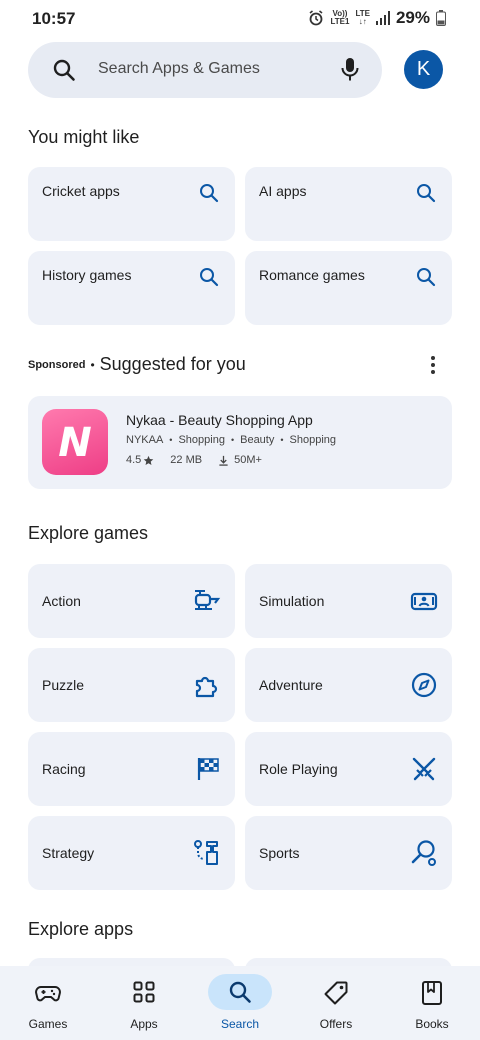  I want to click on nykaa-app-icon: N, so click(75, 442).